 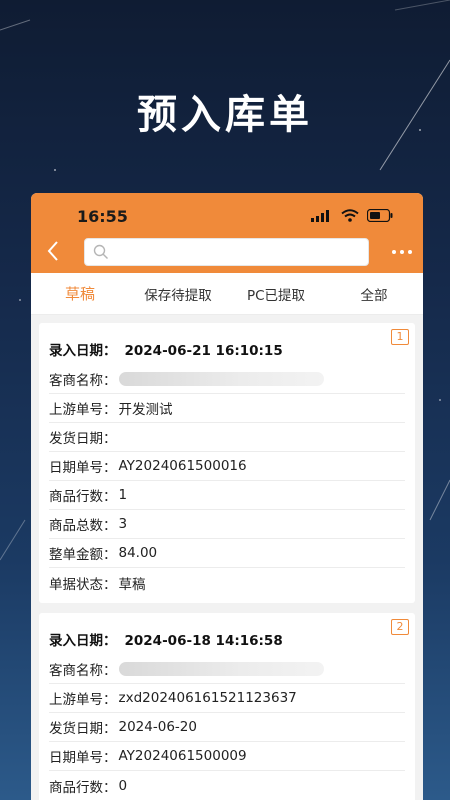 What do you see at coordinates (227, 524) in the screenshot?
I see `field-total-qty: 商品总数： 3` at bounding box center [227, 524].